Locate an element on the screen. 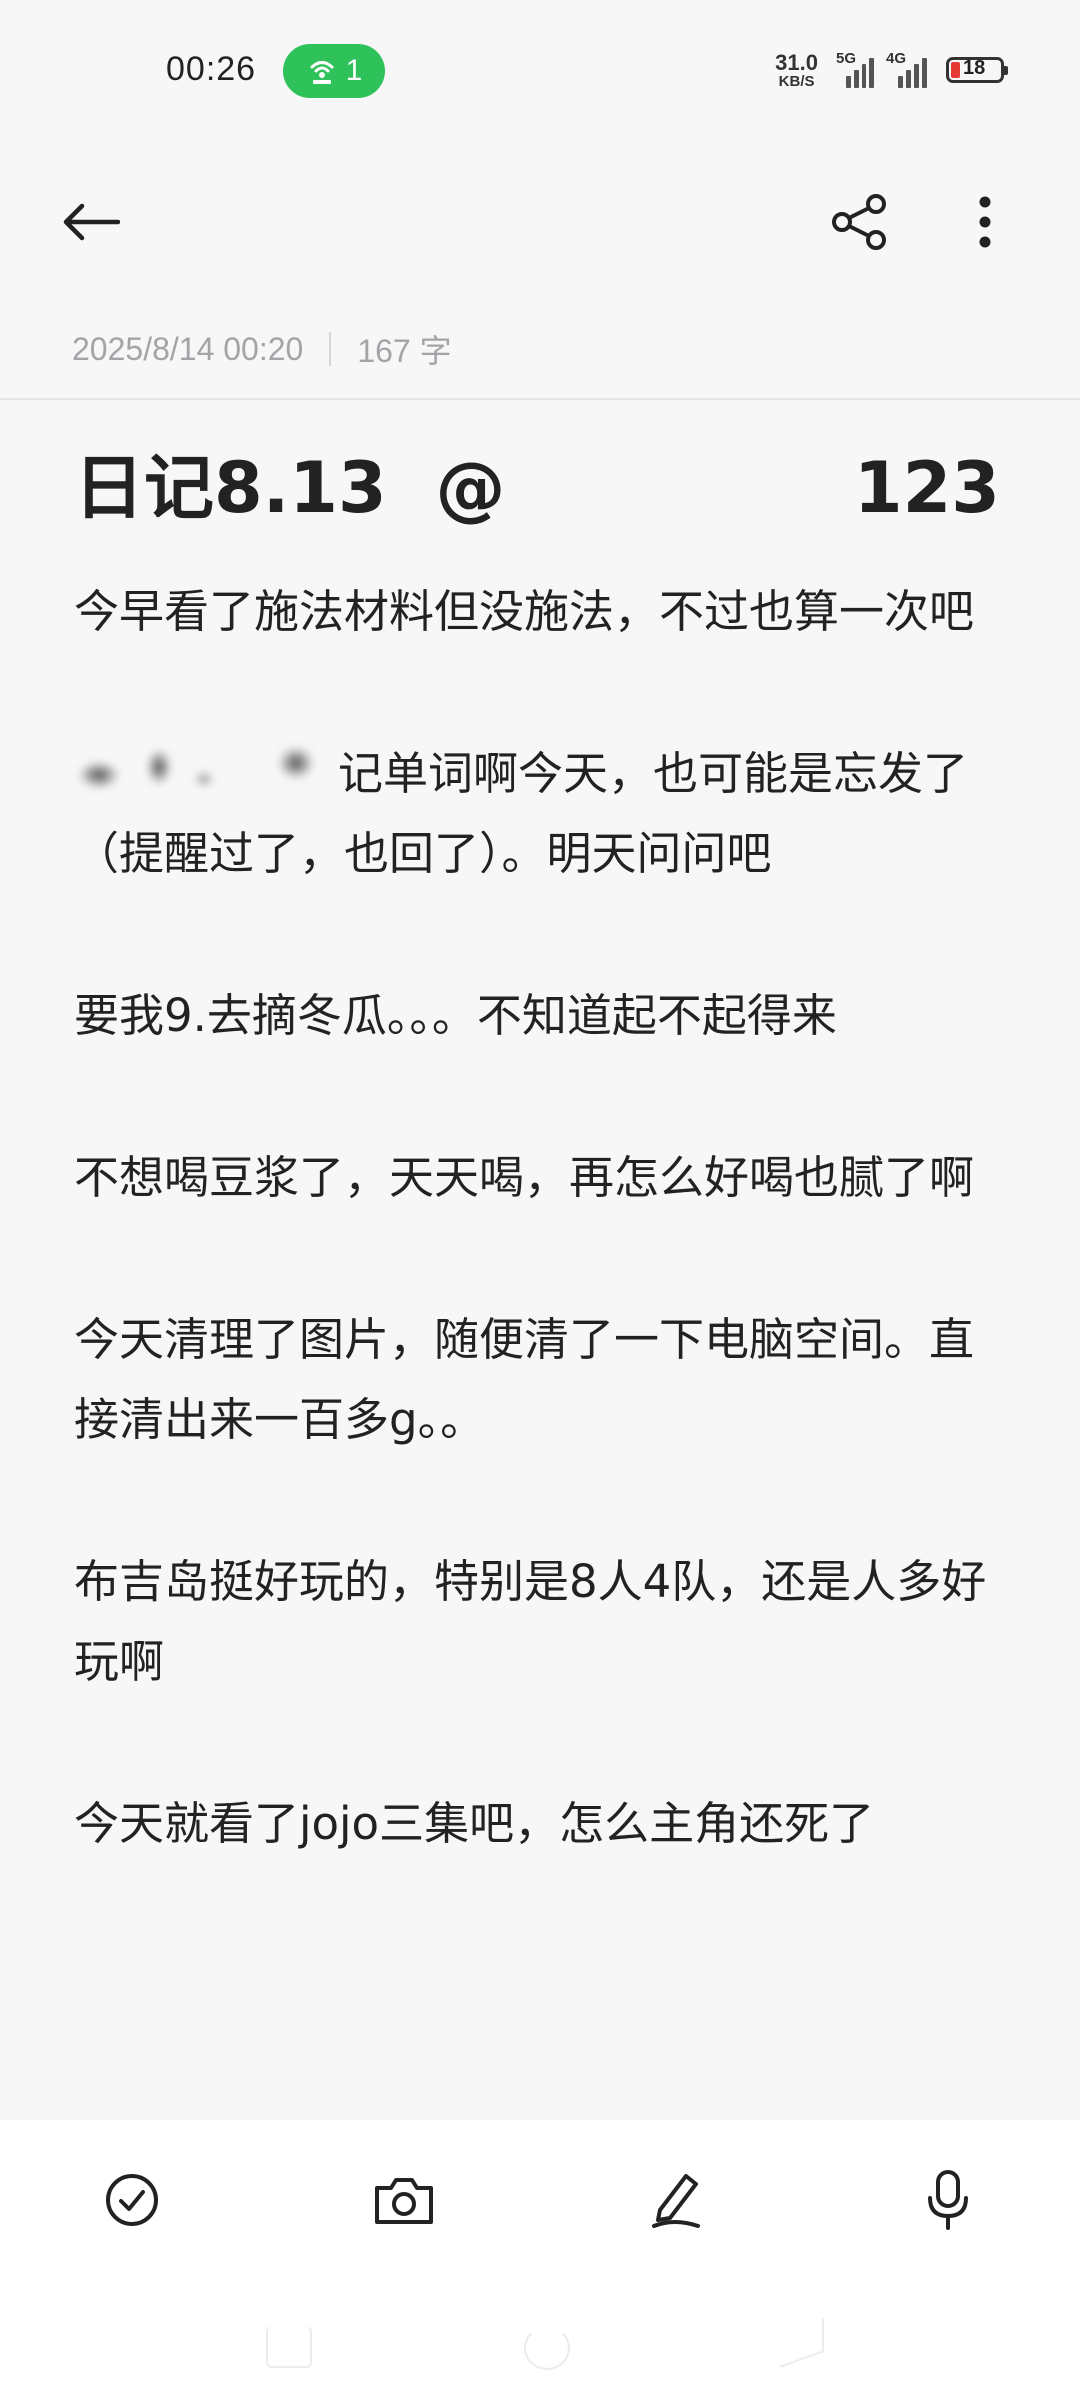 The width and height of the screenshot is (1080, 2400). note-paragraph: 今天清理了图片，随便清了一下电脑空间。直接清出来一百多g。。 is located at coordinates (524, 1379).